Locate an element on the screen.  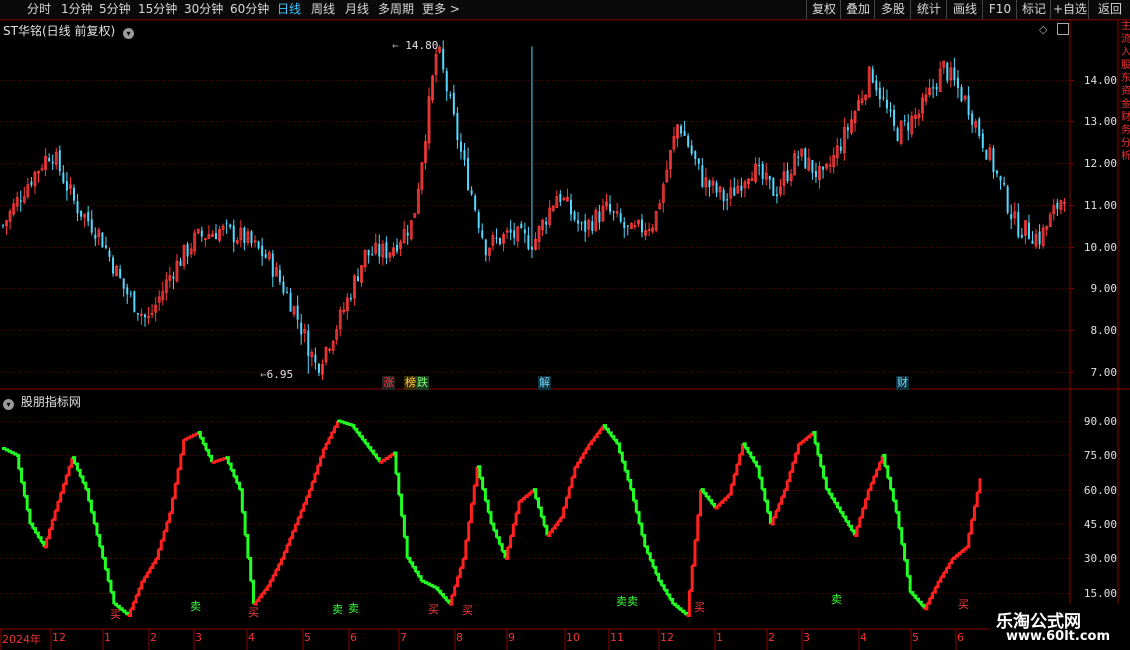
date-tick: 1 is located at coordinates (107, 637).